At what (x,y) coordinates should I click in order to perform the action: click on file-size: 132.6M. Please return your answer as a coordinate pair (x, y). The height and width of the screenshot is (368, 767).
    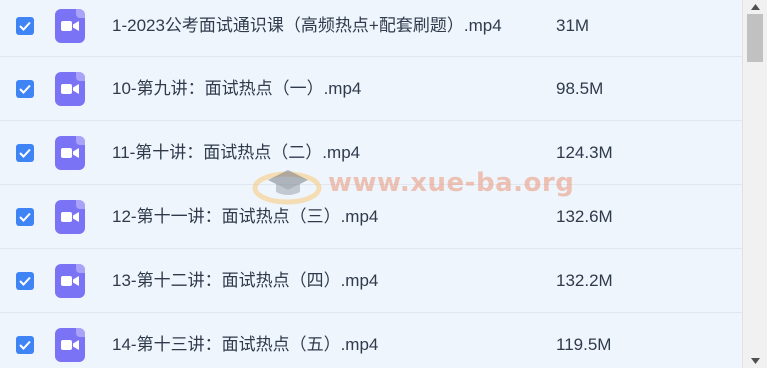
    Looking at the image, I should click on (584, 216).